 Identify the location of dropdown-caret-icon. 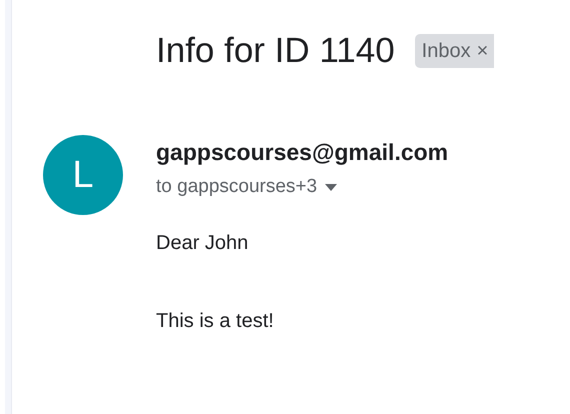
(331, 187).